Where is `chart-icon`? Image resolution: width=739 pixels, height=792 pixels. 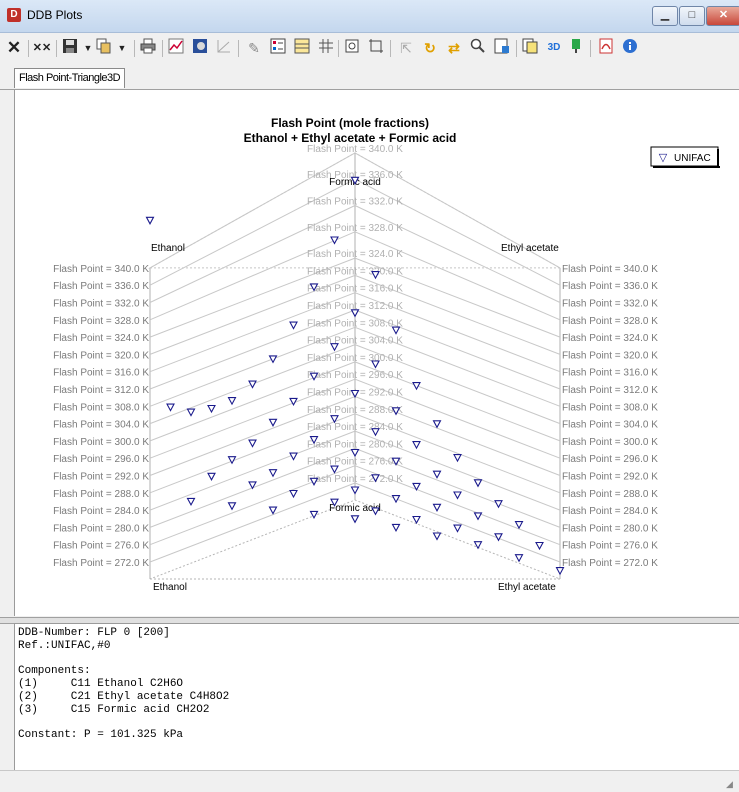
chart-icon is located at coordinates (176, 48).